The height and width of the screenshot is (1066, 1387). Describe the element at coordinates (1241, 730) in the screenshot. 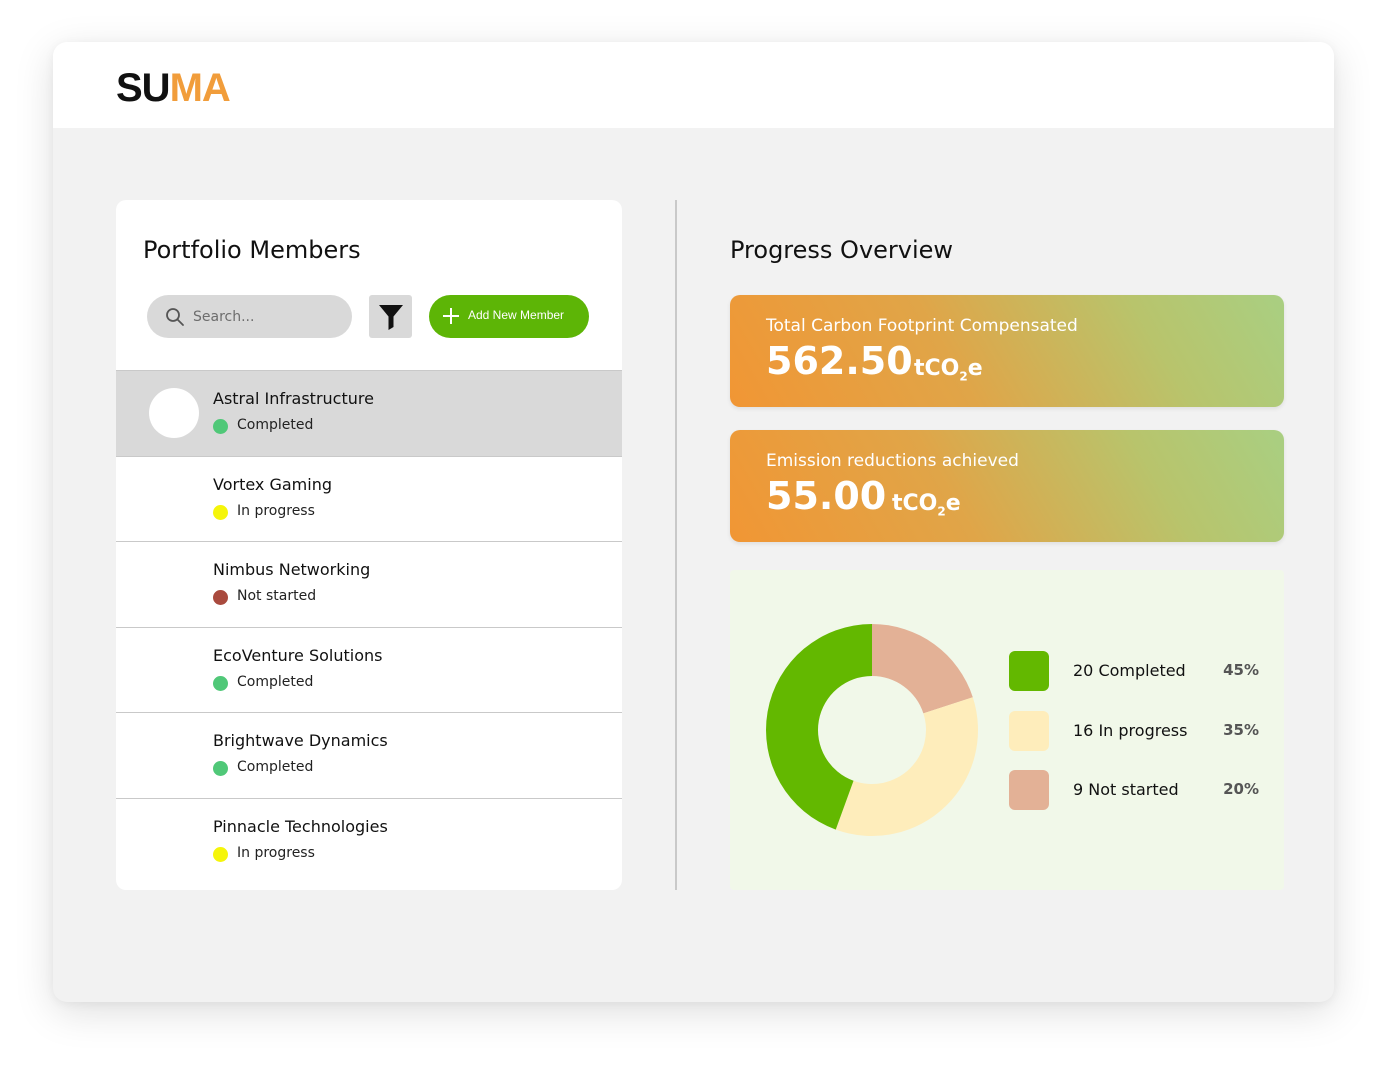

I see `legend-percent: 35%` at that location.